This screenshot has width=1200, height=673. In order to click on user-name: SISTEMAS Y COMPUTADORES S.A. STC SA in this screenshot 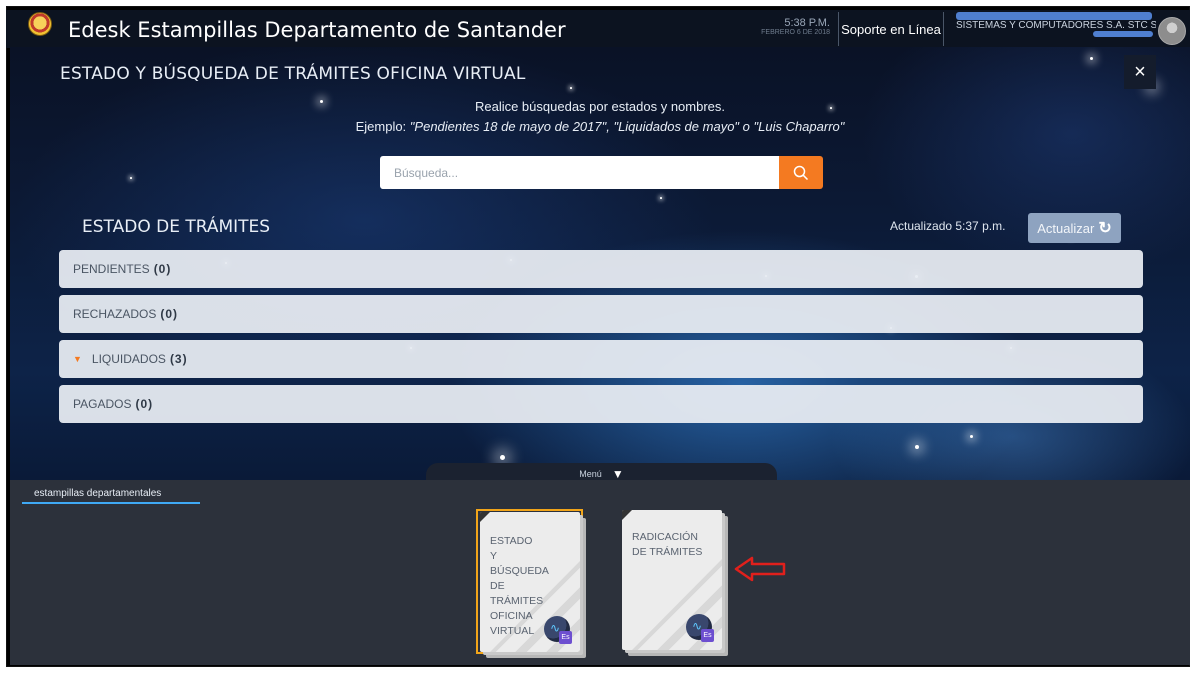, I will do `click(1056, 25)`.